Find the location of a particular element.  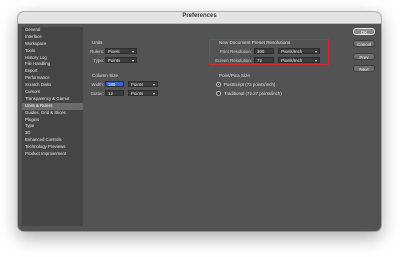

width-input: 180 is located at coordinates (114, 84).